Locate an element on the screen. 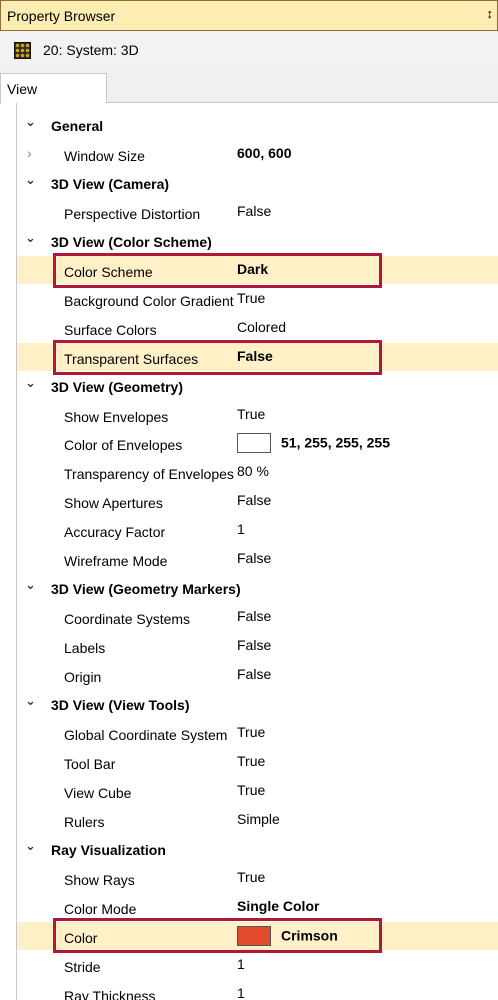 The height and width of the screenshot is (1000, 498). property-name: Show Rays is located at coordinates (99, 880).